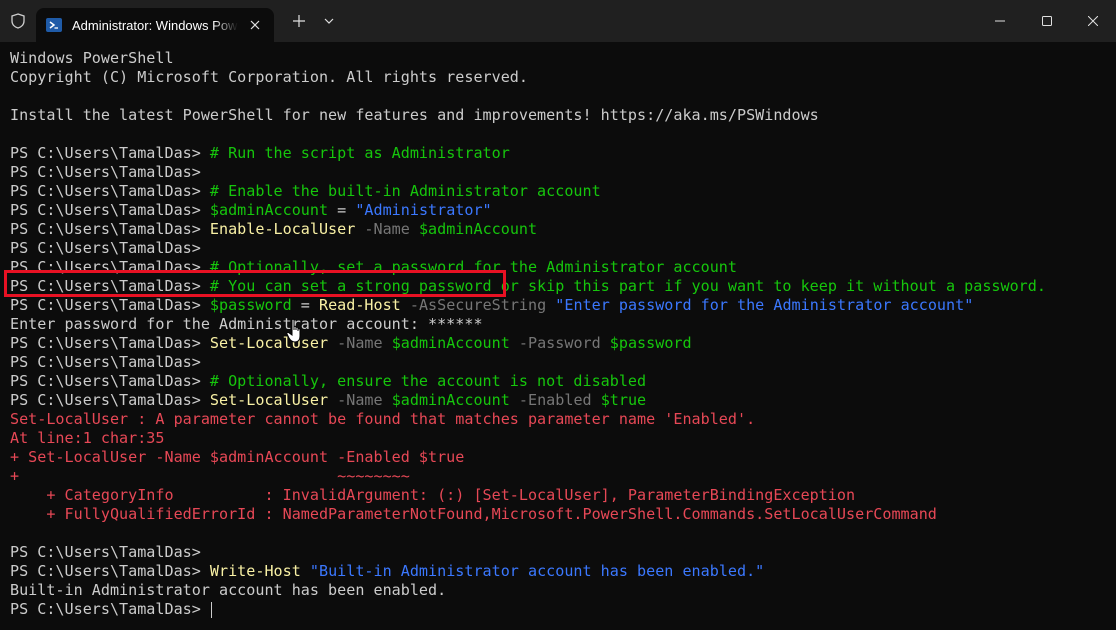 The height and width of the screenshot is (630, 1116). What do you see at coordinates (54, 25) in the screenshot?
I see `powershell-icon` at bounding box center [54, 25].